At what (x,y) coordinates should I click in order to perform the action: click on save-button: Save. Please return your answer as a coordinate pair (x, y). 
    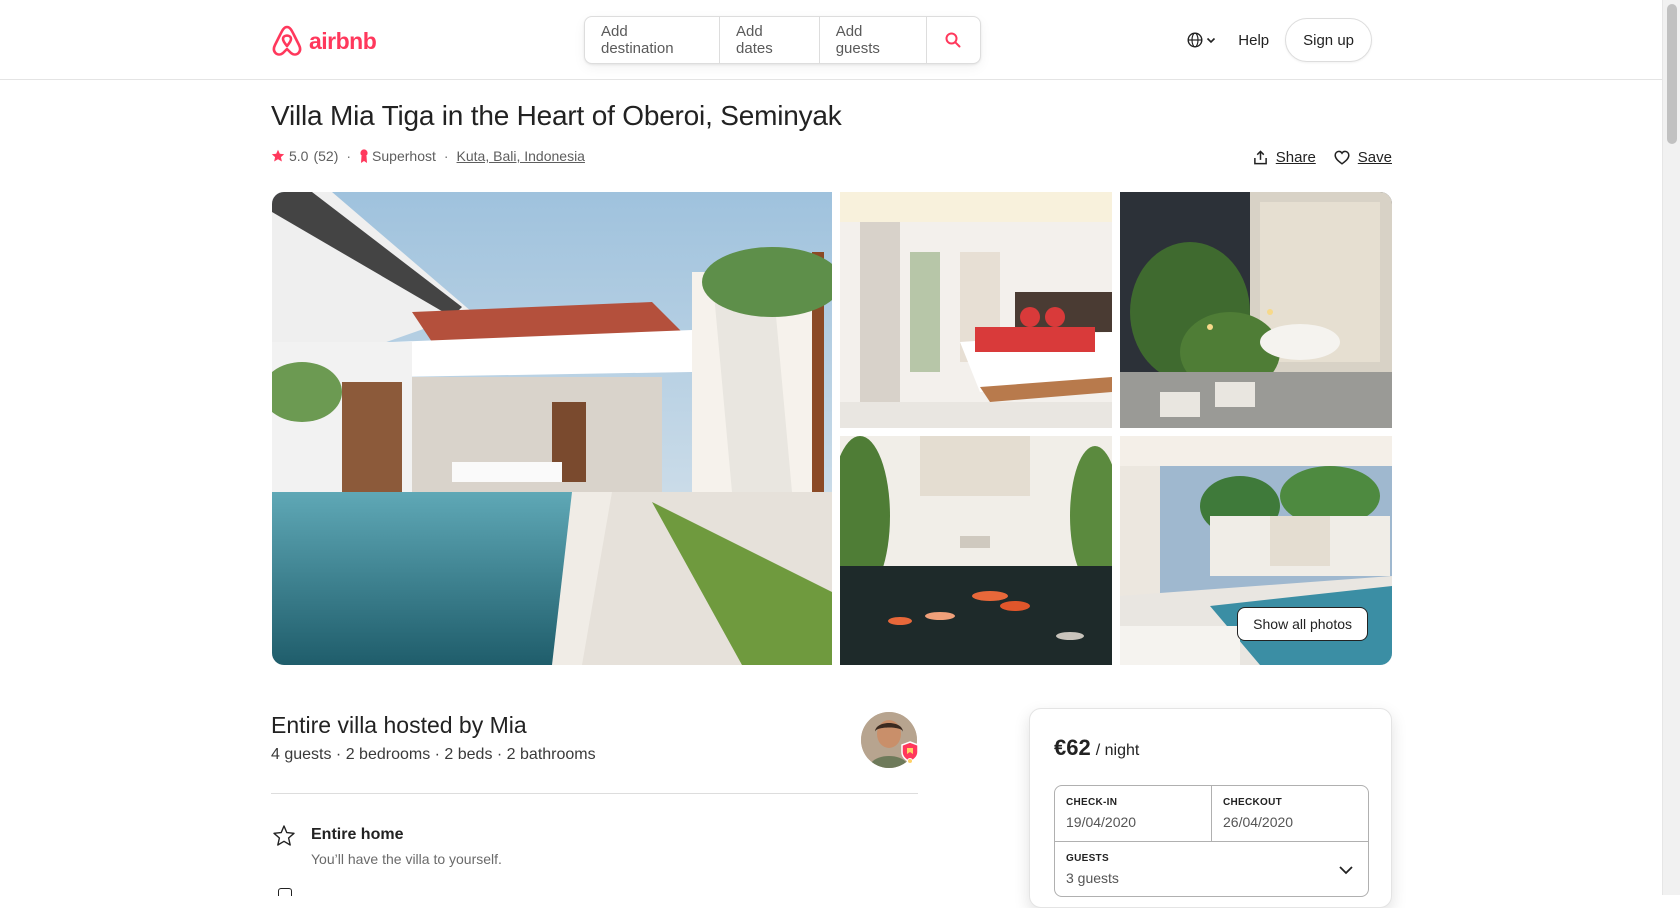
    Looking at the image, I should click on (1363, 157).